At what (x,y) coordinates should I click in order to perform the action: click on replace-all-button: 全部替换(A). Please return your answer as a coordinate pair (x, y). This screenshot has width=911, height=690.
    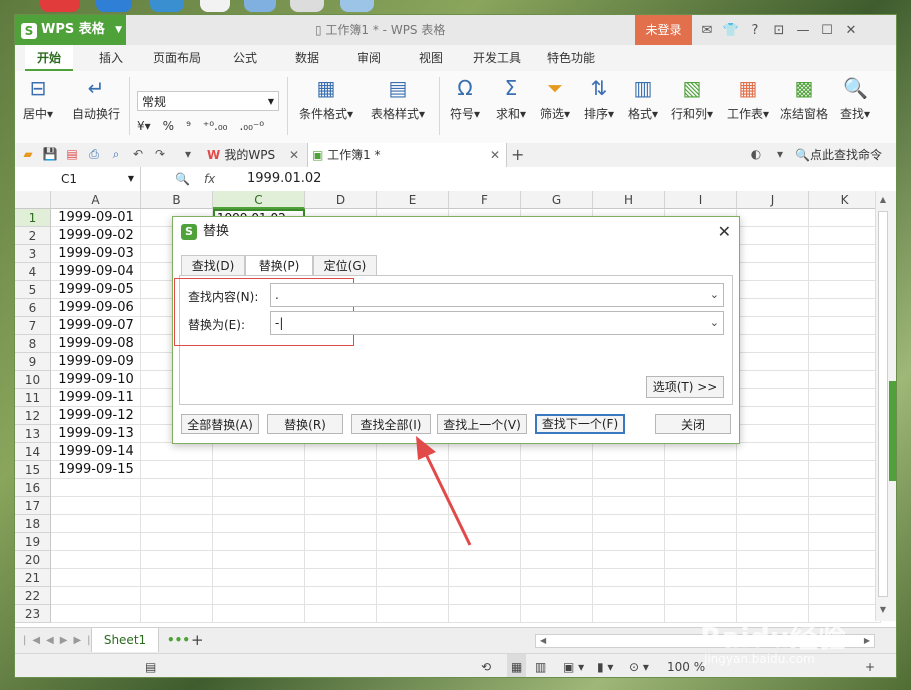
    Looking at the image, I should click on (220, 424).